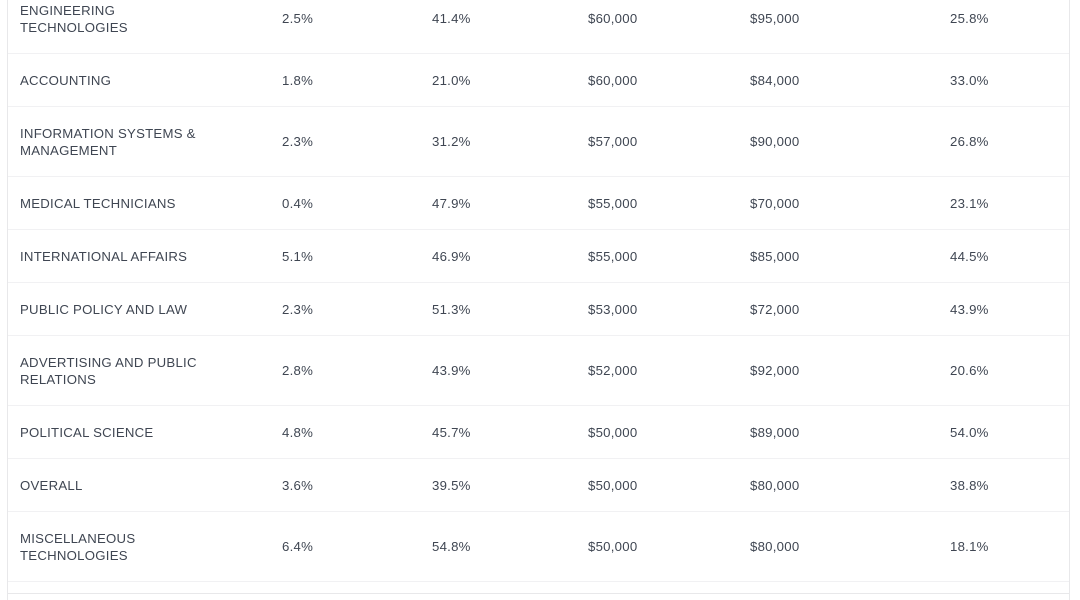 Image resolution: width=1080 pixels, height=600 pixels. Describe the element at coordinates (451, 203) in the screenshot. I see `table-cell-underemployment: 47.9%` at that location.